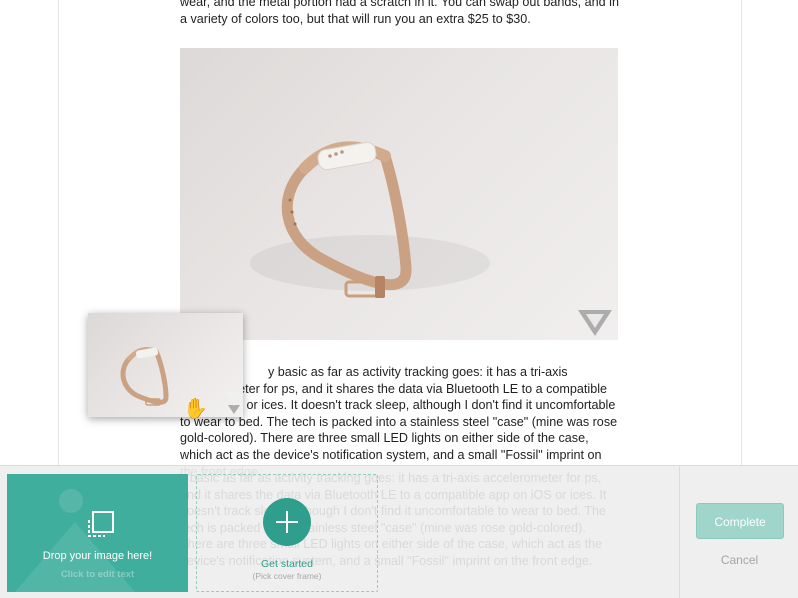 This screenshot has width=798, height=598. Describe the element at coordinates (144, 376) in the screenshot. I see `thumbnail-band-image` at that location.